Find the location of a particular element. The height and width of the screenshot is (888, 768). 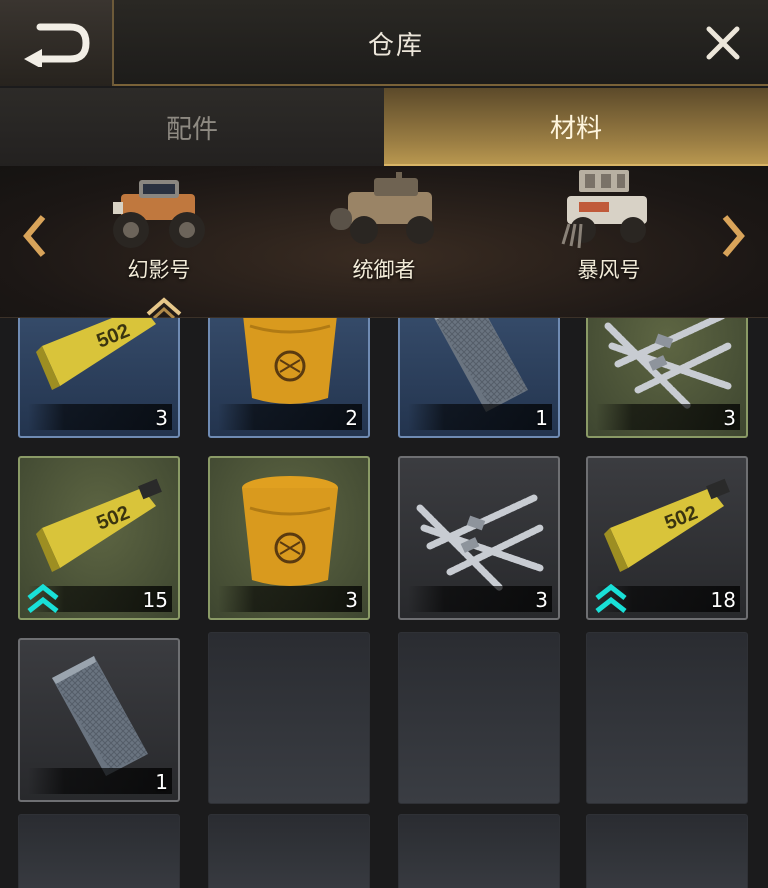

chevron-right-icon is located at coordinates (733, 236).